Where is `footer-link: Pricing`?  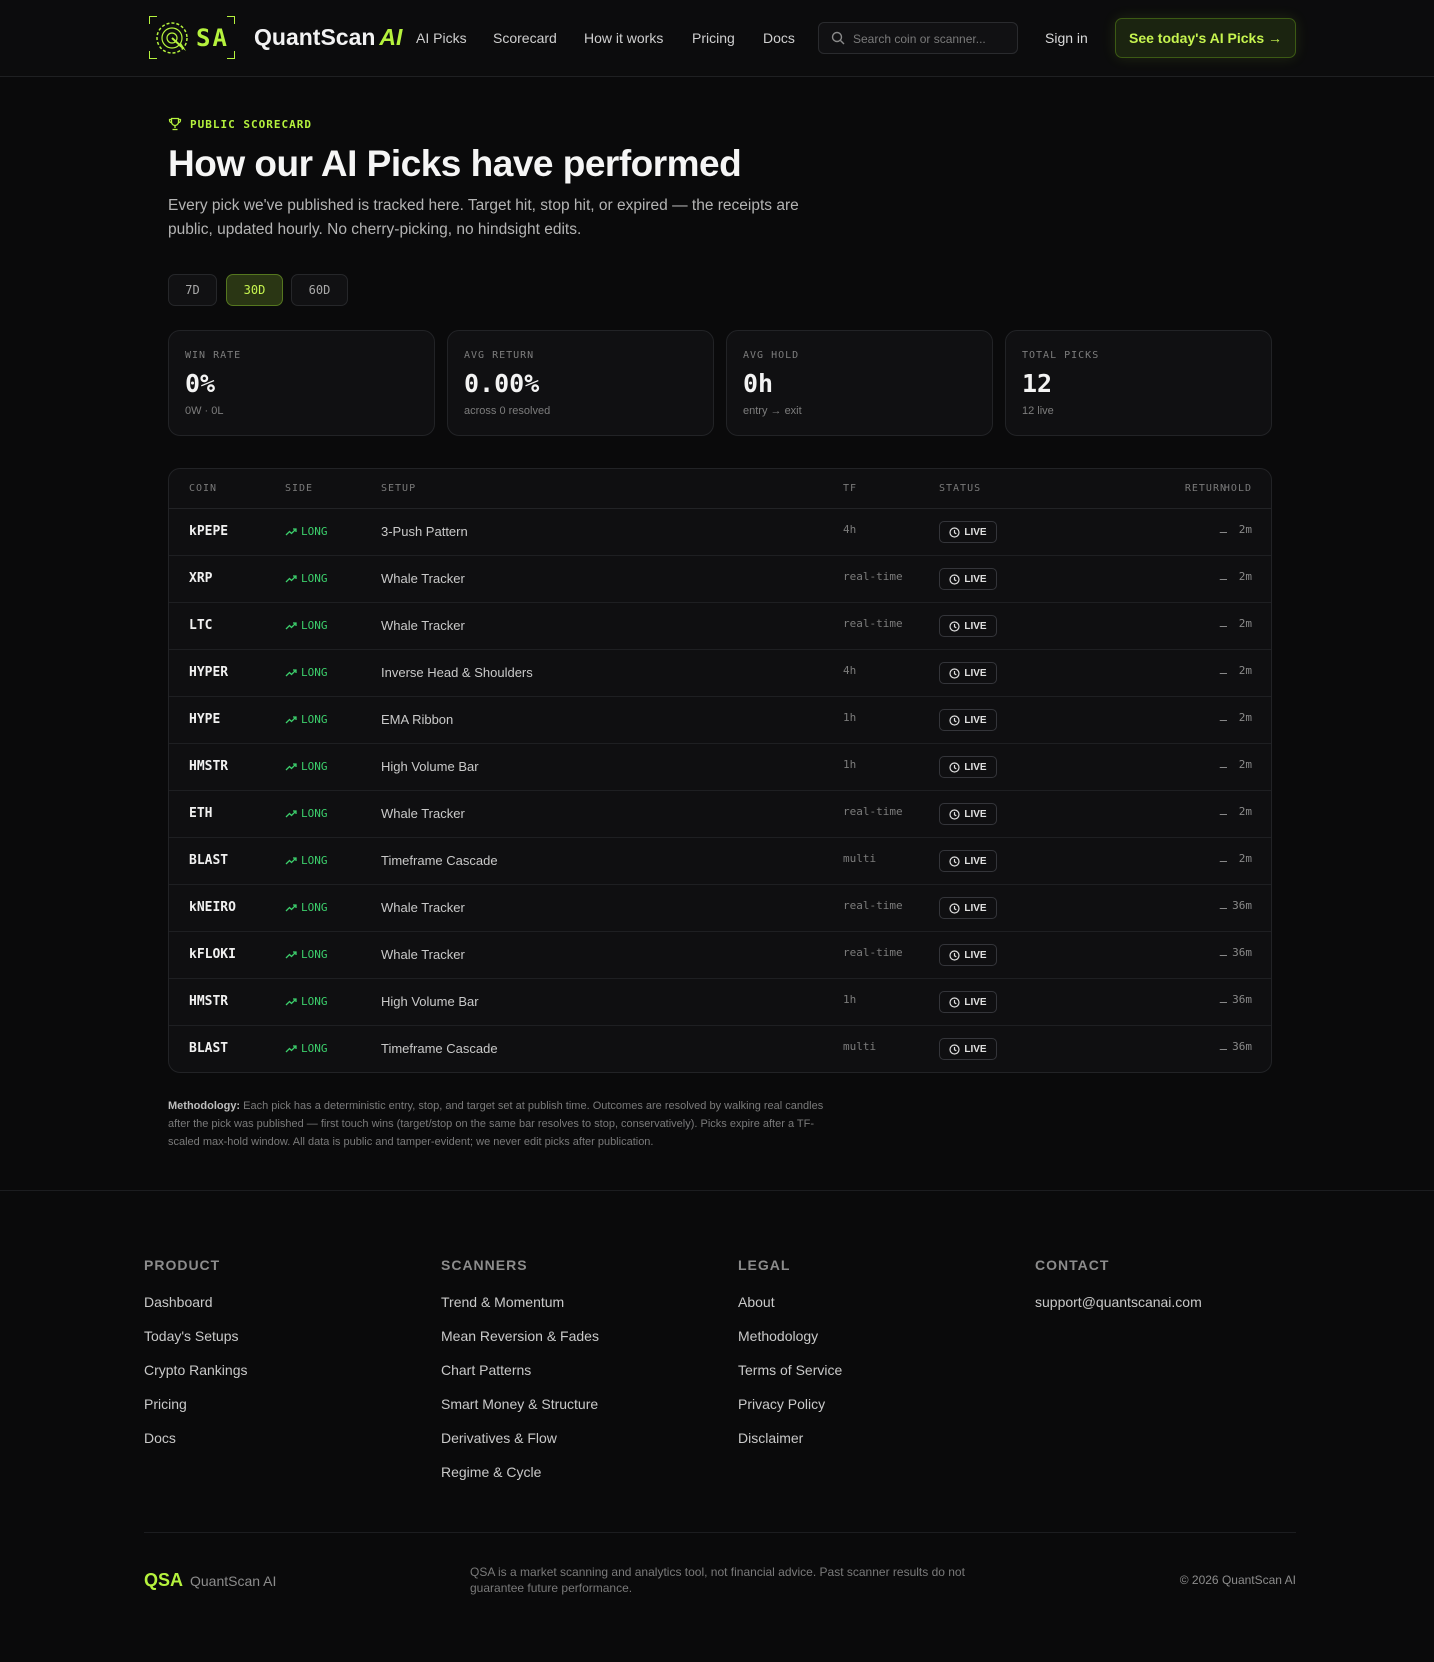 footer-link: Pricing is located at coordinates (165, 1404).